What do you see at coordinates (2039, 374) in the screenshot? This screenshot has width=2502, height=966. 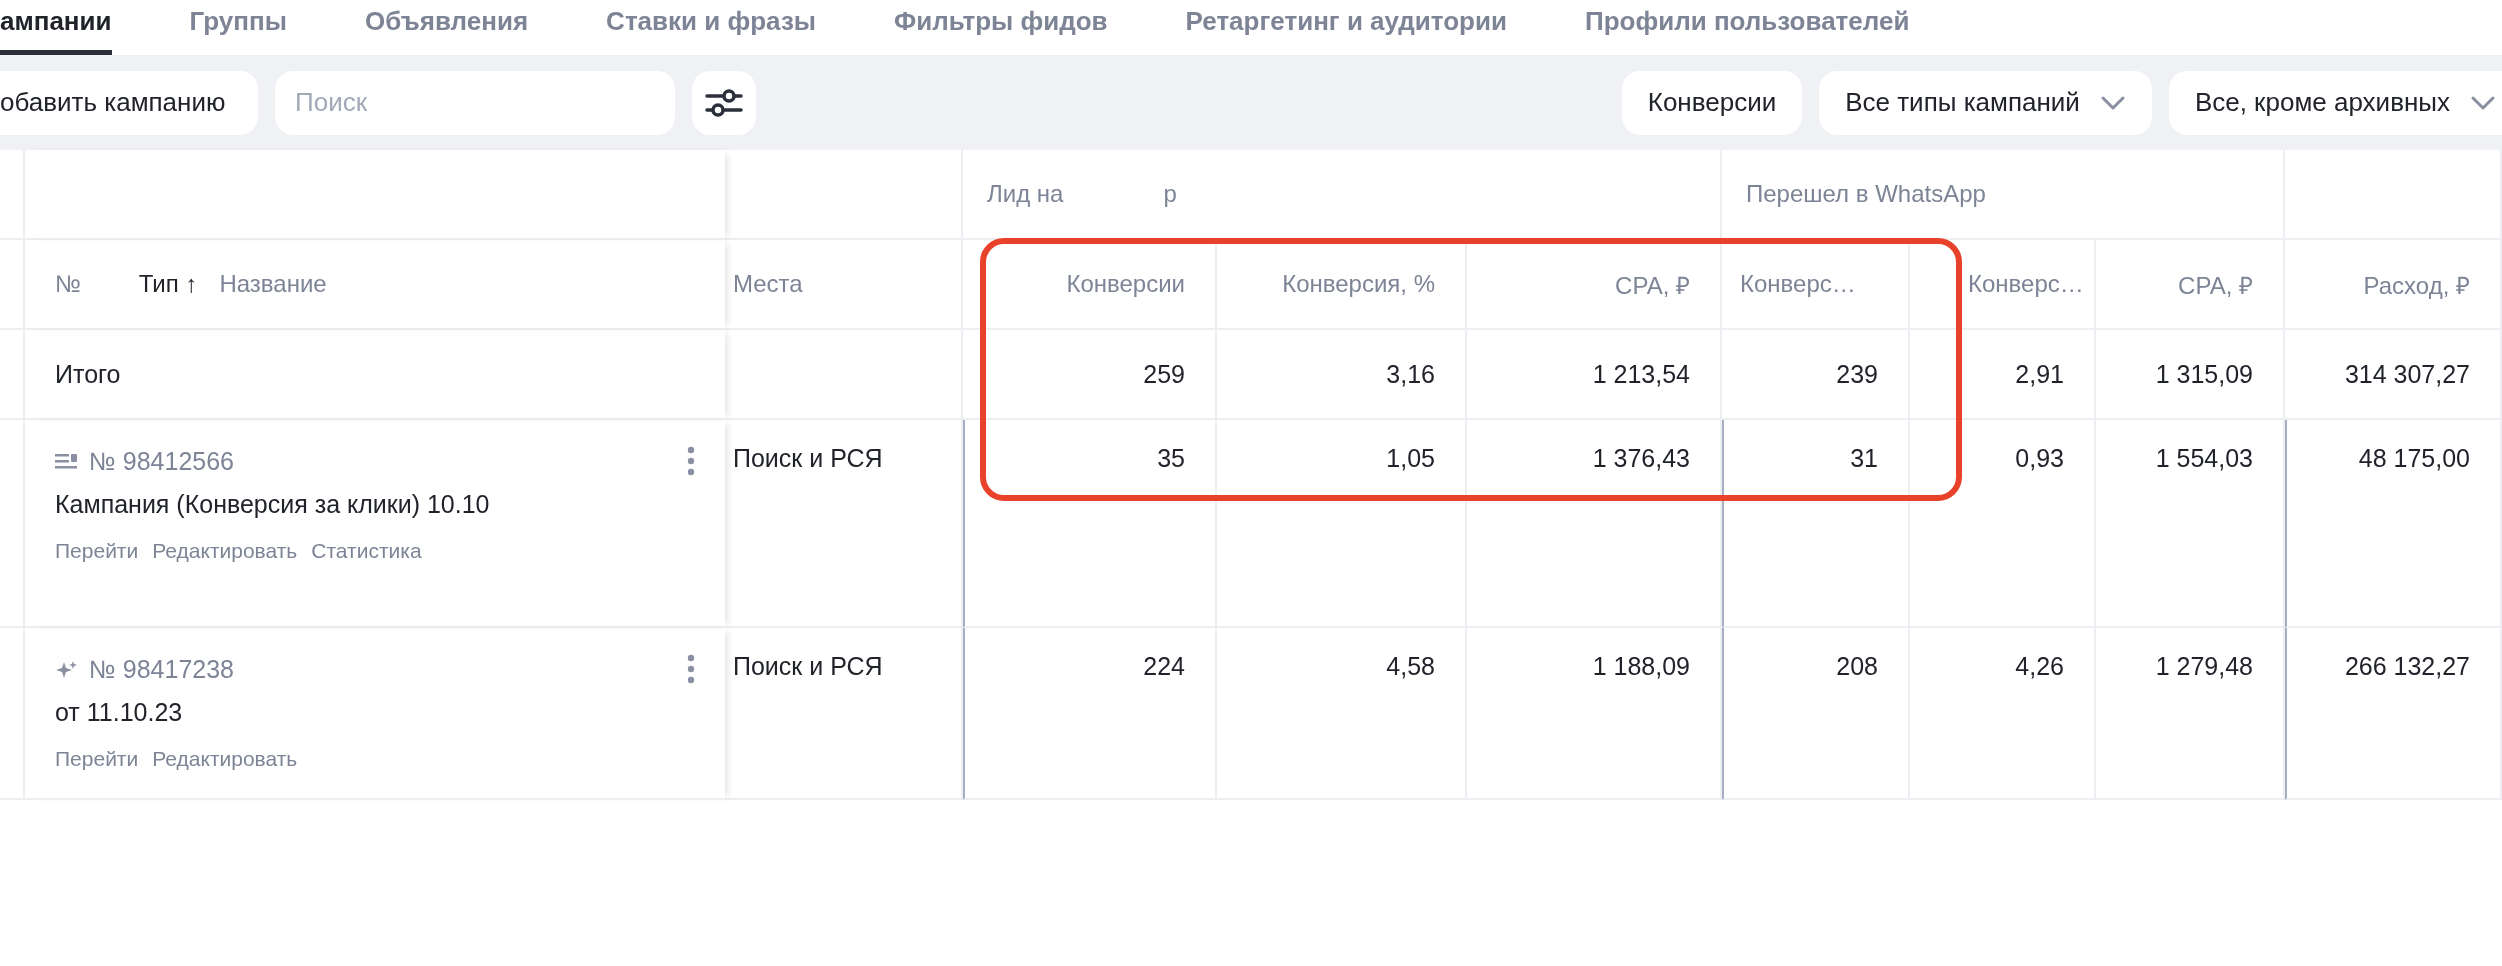 I see `table-cell: 2,91` at bounding box center [2039, 374].